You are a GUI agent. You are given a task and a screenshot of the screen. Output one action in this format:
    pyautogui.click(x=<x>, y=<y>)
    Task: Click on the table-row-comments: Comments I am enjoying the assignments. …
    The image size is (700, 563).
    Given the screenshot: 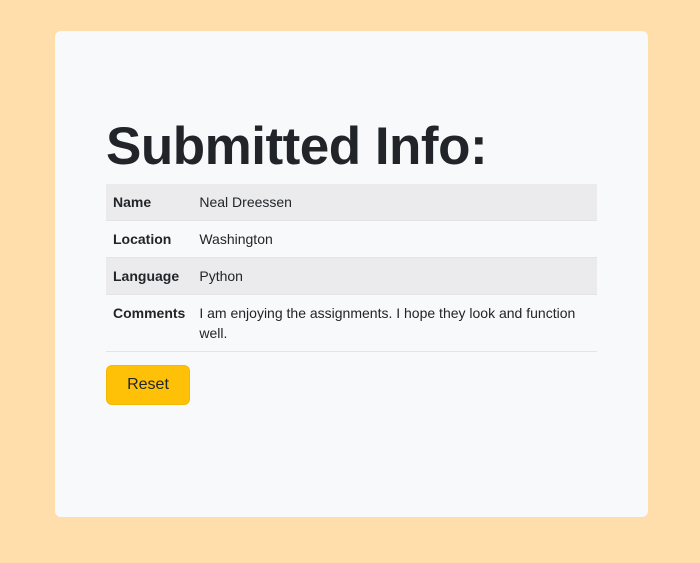 What is the action you would take?
    pyautogui.click(x=351, y=323)
    